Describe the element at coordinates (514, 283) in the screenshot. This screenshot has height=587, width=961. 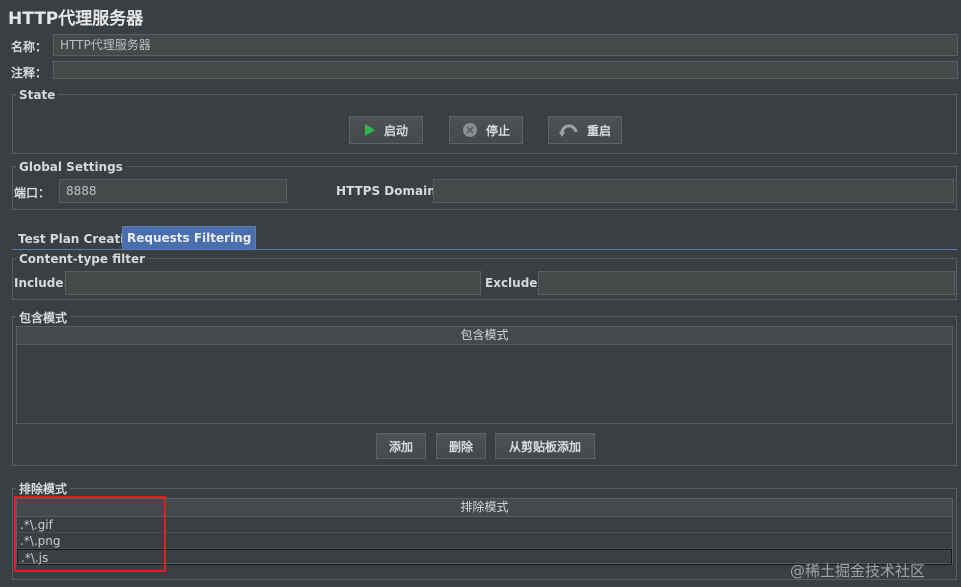
I see `exclude-label: Exclude:` at that location.